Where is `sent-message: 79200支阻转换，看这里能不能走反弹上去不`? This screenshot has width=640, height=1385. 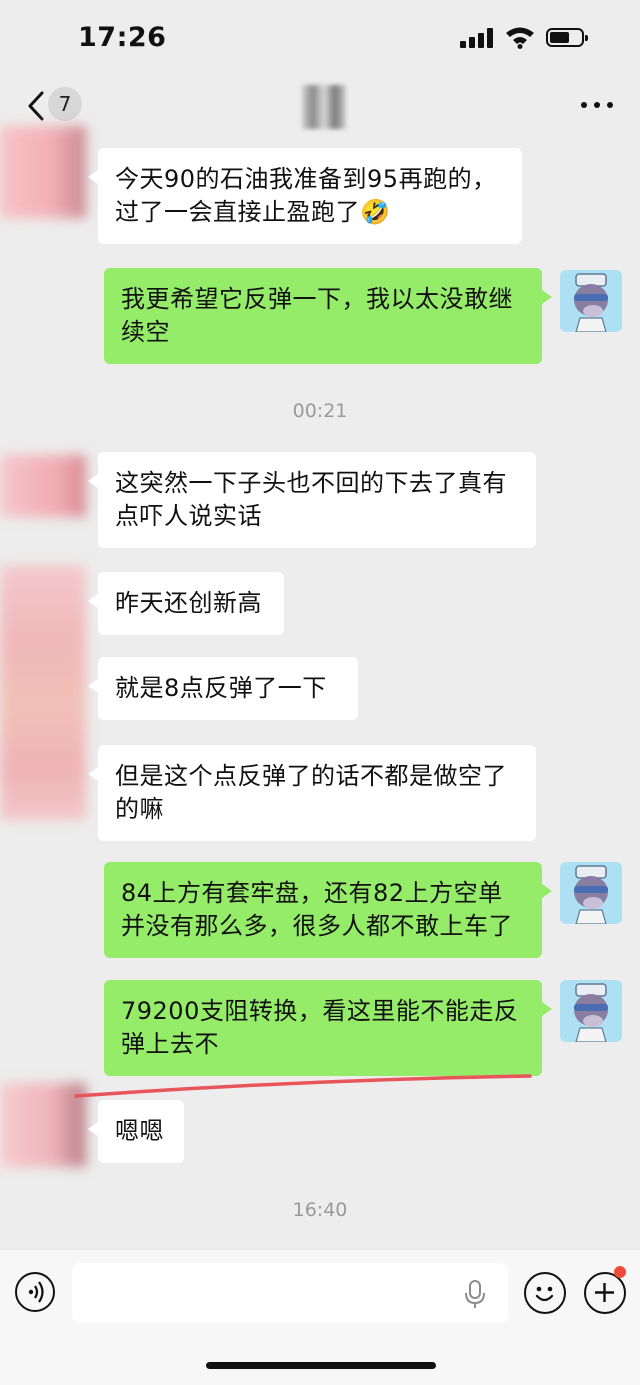 sent-message: 79200支阻转换，看这里能不能走反弹上去不 is located at coordinates (328, 1028).